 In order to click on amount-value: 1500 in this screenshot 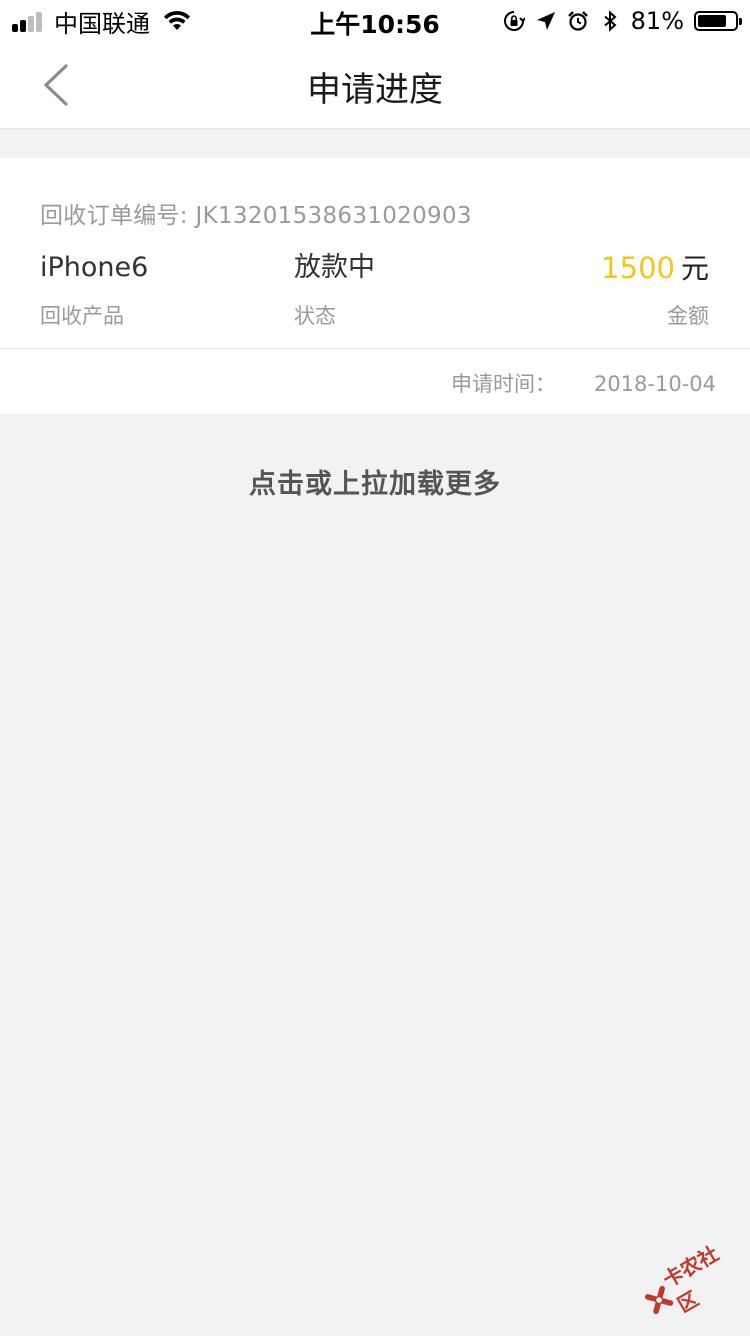, I will do `click(638, 268)`.